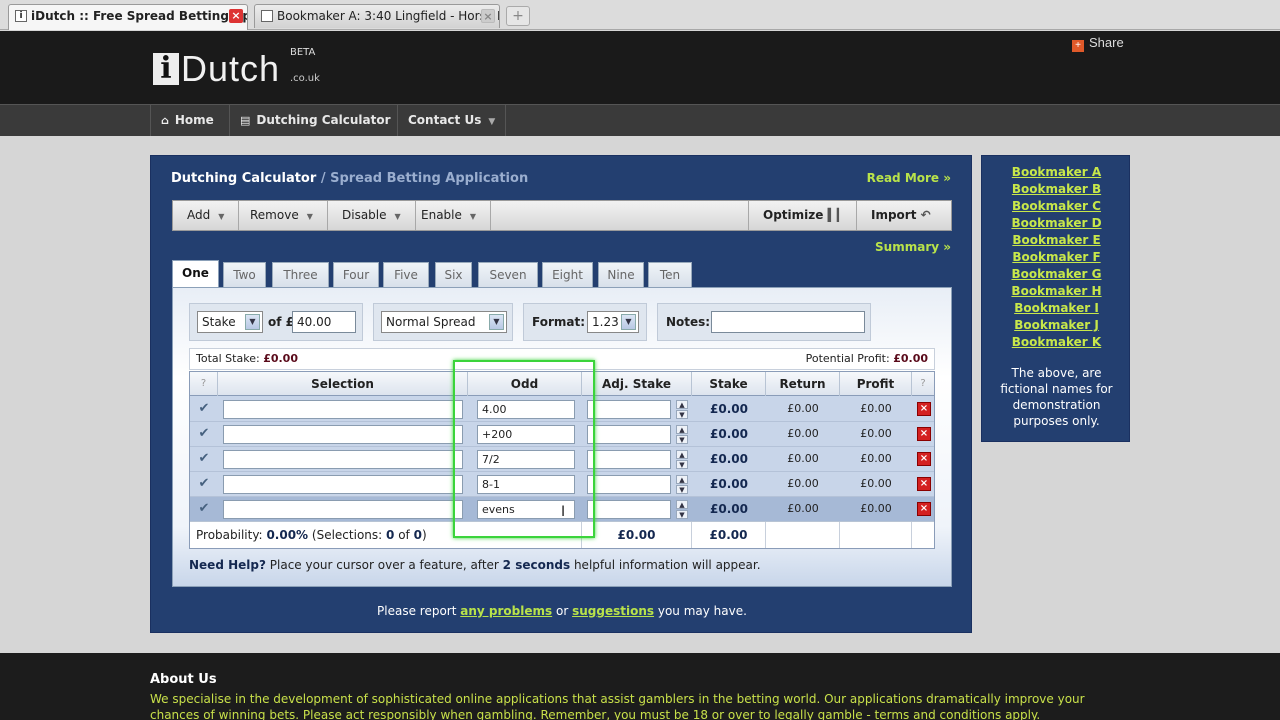 This screenshot has height=720, width=1280. What do you see at coordinates (230, 322) in the screenshot?
I see `stake-type-select: Stake ▼` at bounding box center [230, 322].